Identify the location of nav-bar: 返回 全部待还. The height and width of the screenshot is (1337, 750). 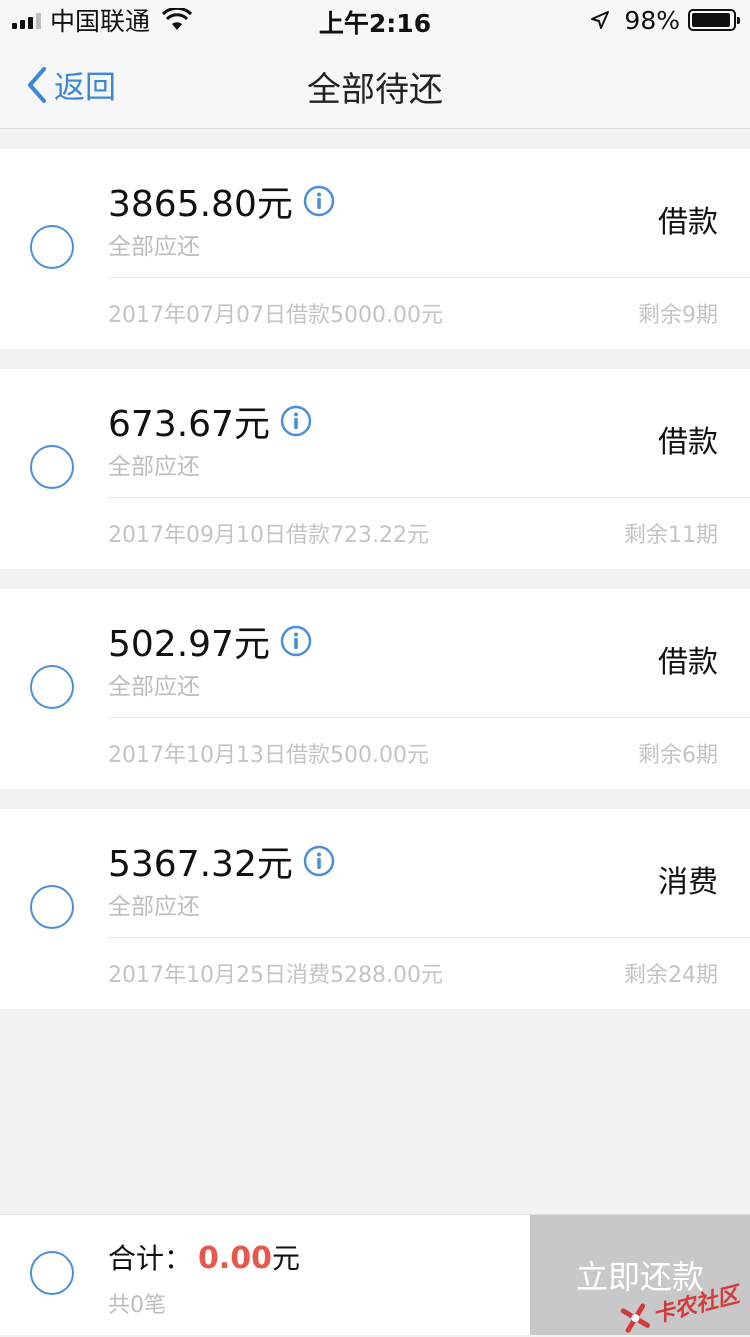
(375, 84).